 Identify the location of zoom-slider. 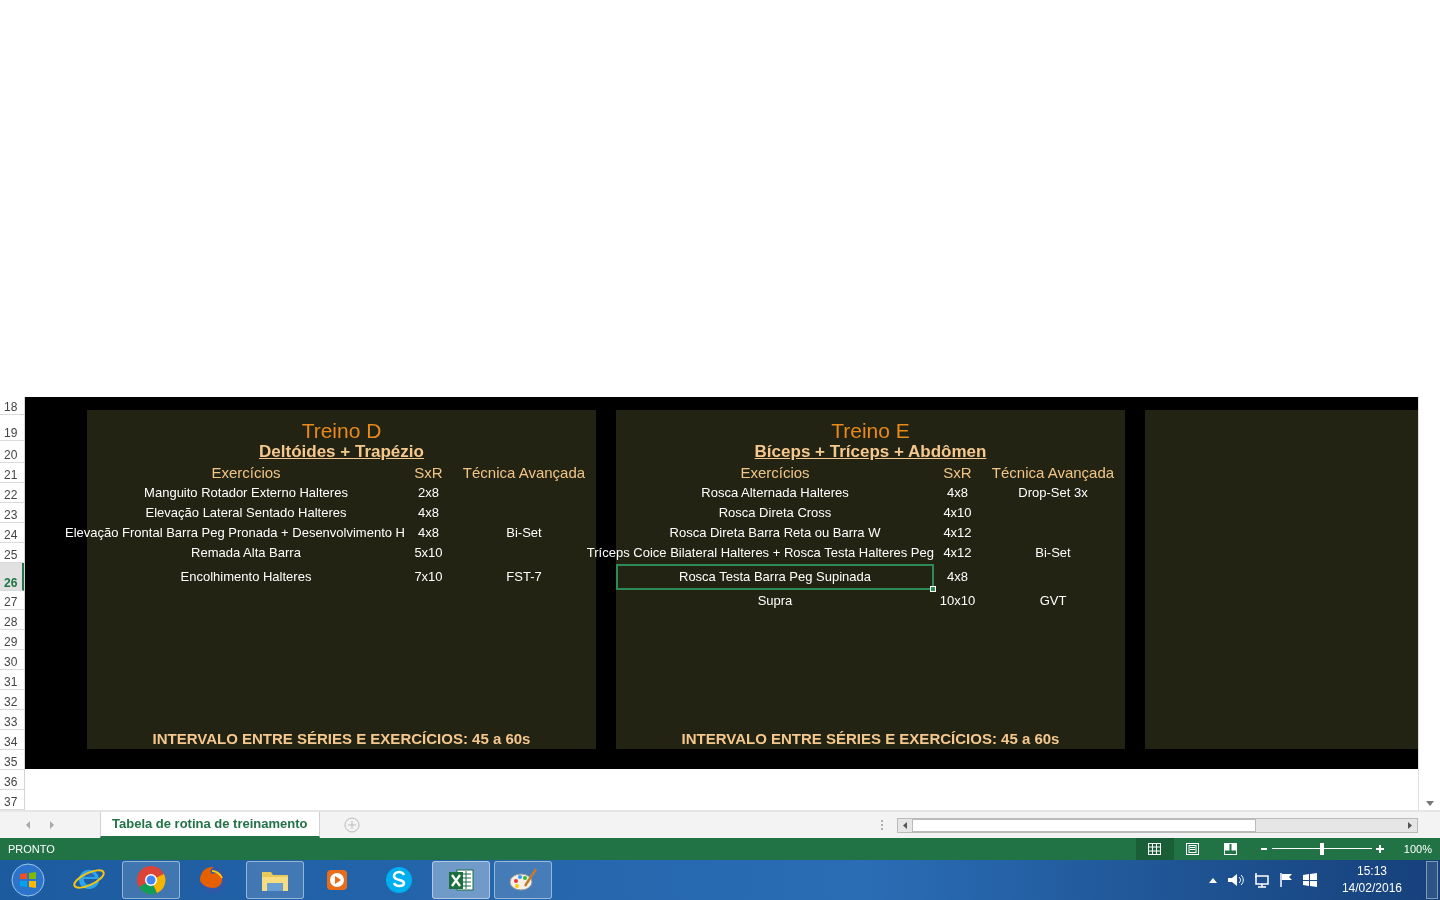
(1321, 849).